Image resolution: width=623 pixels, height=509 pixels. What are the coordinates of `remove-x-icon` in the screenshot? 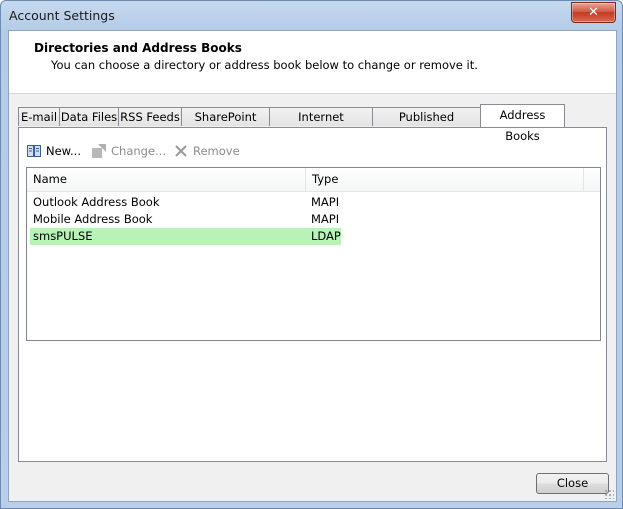 It's located at (181, 151).